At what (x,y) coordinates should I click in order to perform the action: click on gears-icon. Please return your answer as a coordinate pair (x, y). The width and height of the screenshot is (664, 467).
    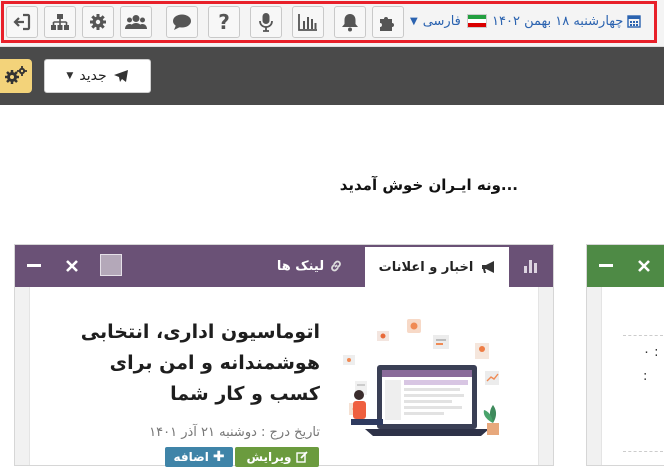
    Looking at the image, I should click on (16, 75).